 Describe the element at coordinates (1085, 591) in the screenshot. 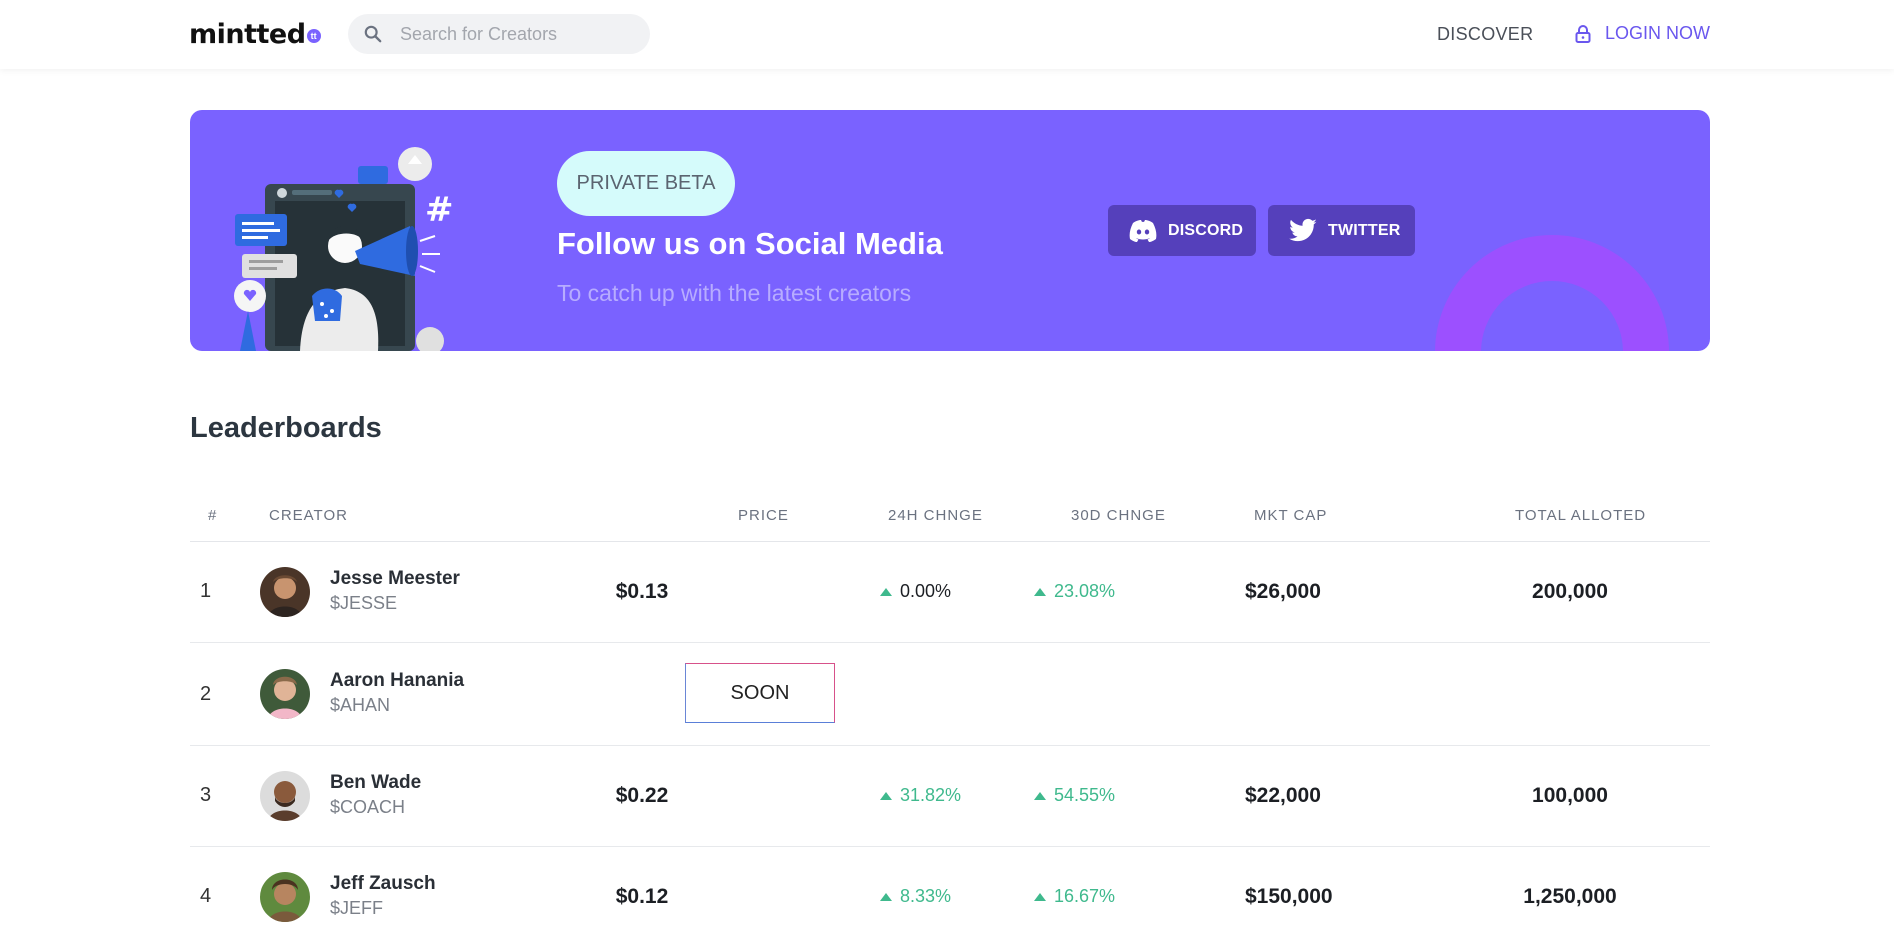

I see `change-30d-value: 23.08%` at that location.